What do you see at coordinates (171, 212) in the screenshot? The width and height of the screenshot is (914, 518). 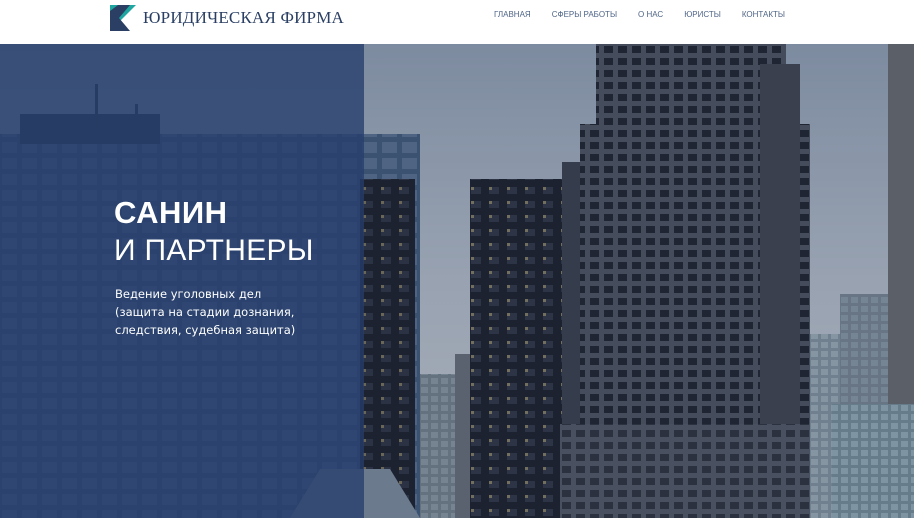 I see `hero-title-line1: САНИН` at bounding box center [171, 212].